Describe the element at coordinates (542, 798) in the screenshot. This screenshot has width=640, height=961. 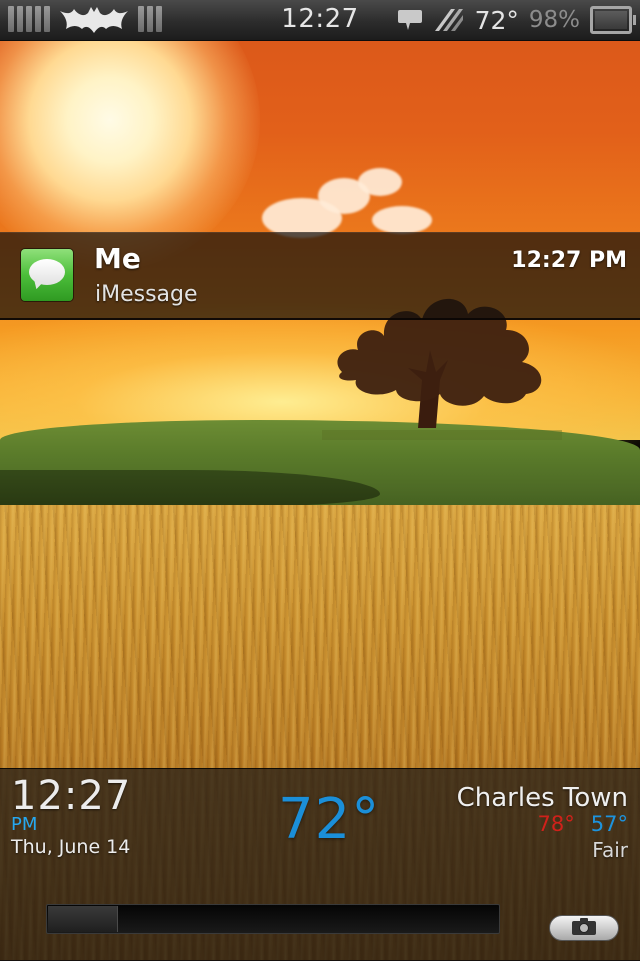
I see `weather-city: Charles Town` at that location.